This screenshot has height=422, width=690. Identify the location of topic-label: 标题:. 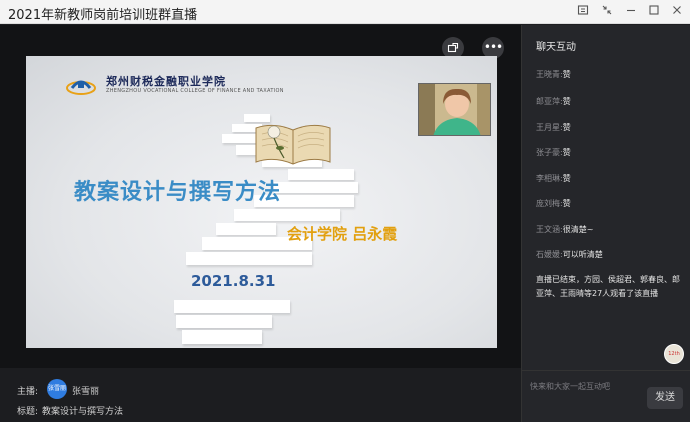
(28, 412).